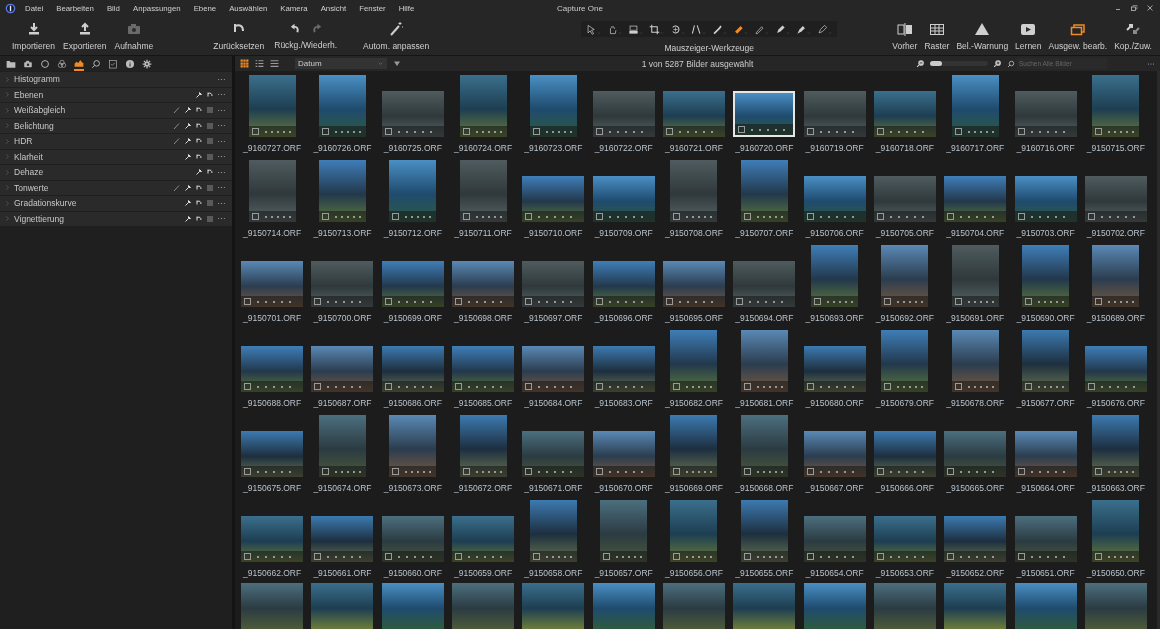 Image resolution: width=1160 pixels, height=629 pixels. I want to click on file-name: _9150685.ORF, so click(483, 403).